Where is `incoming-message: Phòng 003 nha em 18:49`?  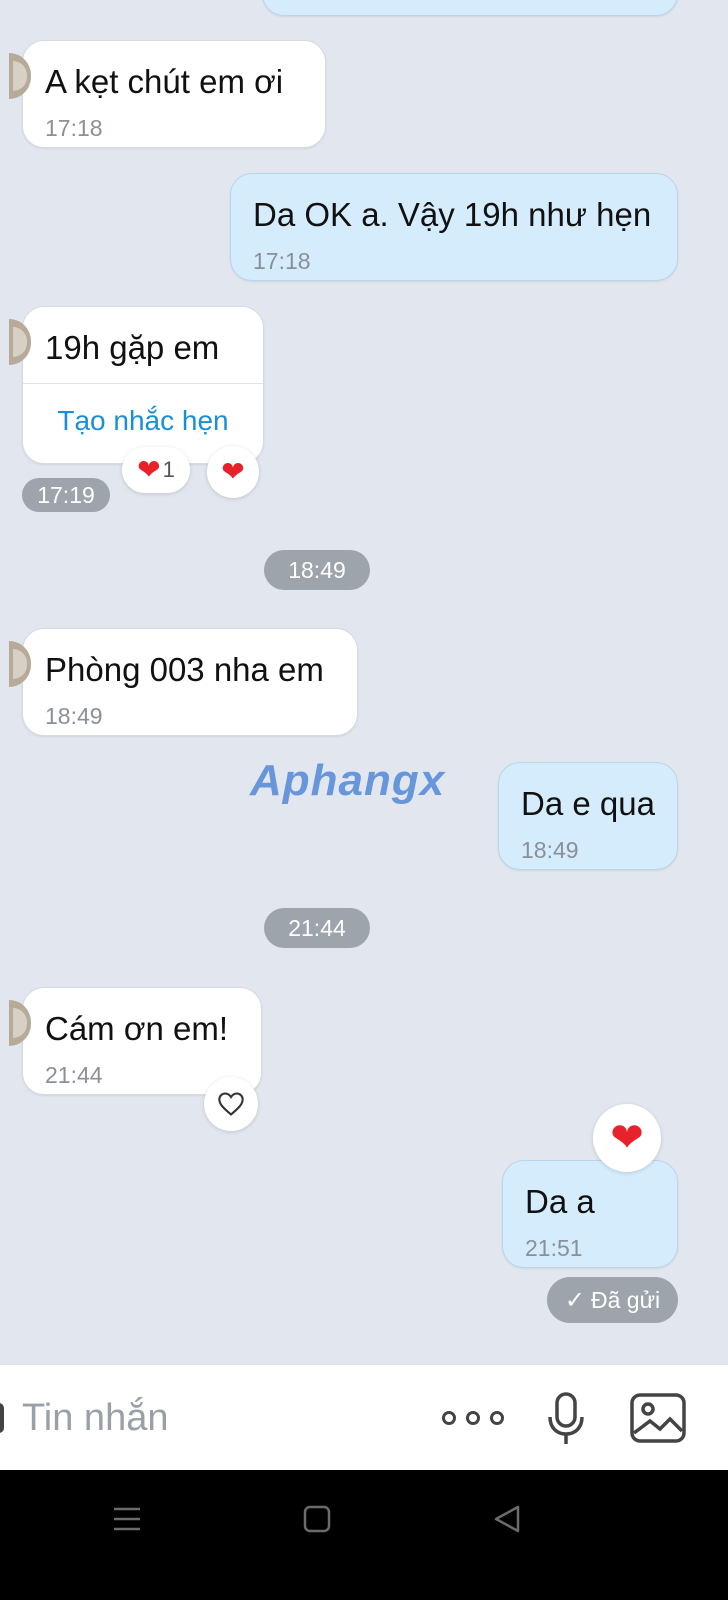
incoming-message: Phòng 003 nha em 18:49 is located at coordinates (183, 682).